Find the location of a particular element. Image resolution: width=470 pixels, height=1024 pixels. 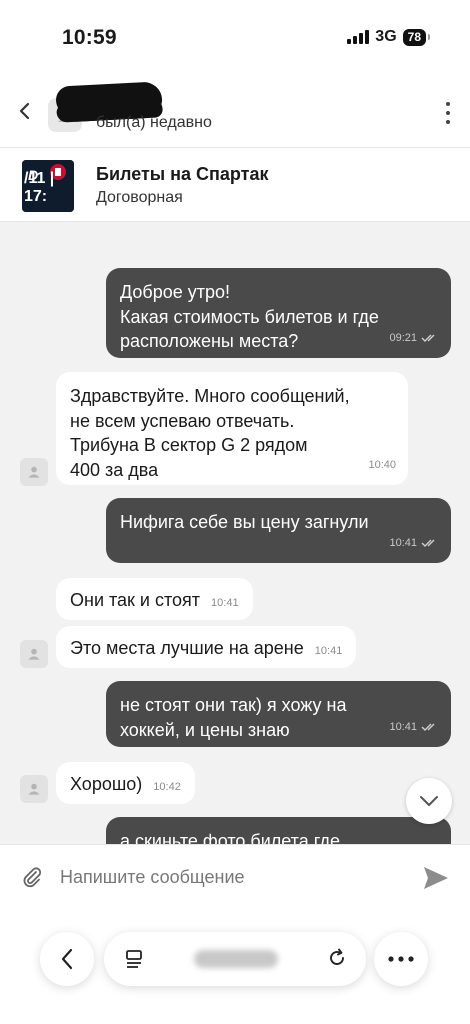

chevron-left-icon is located at coordinates (67, 959).